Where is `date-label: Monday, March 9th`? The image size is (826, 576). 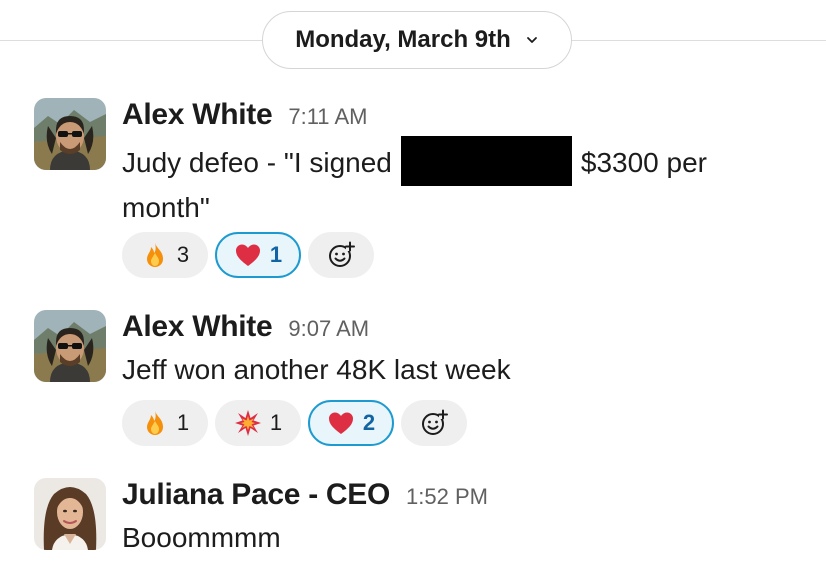 date-label: Monday, March 9th is located at coordinates (403, 39).